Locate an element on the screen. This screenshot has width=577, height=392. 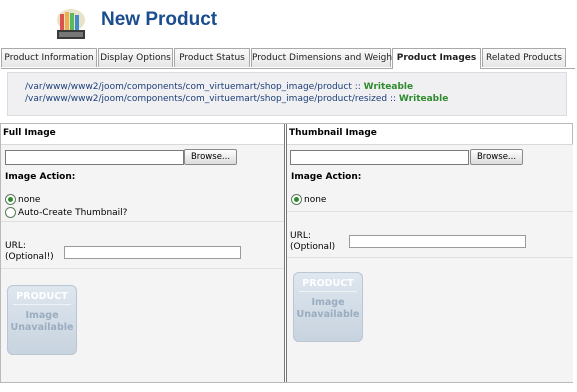
radio-unchecked-icon is located at coordinates (10, 212).